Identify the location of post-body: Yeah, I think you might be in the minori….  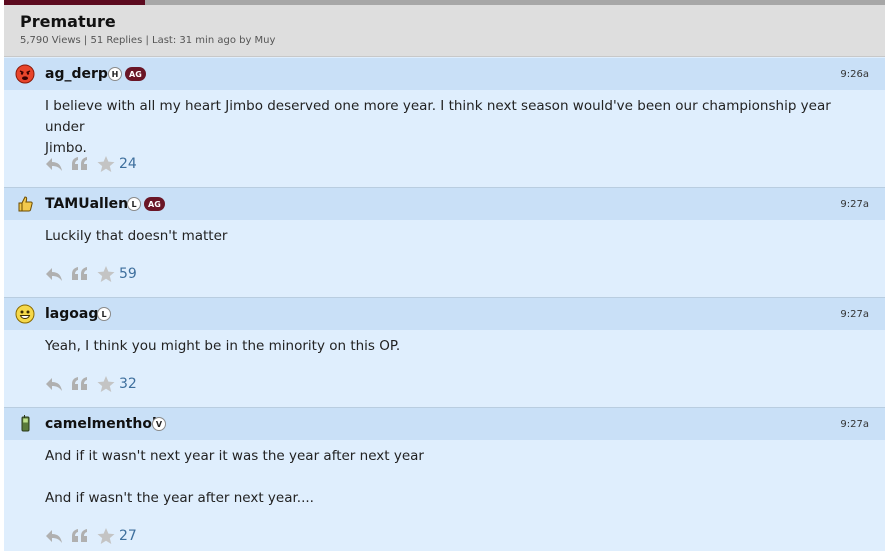
(455, 346).